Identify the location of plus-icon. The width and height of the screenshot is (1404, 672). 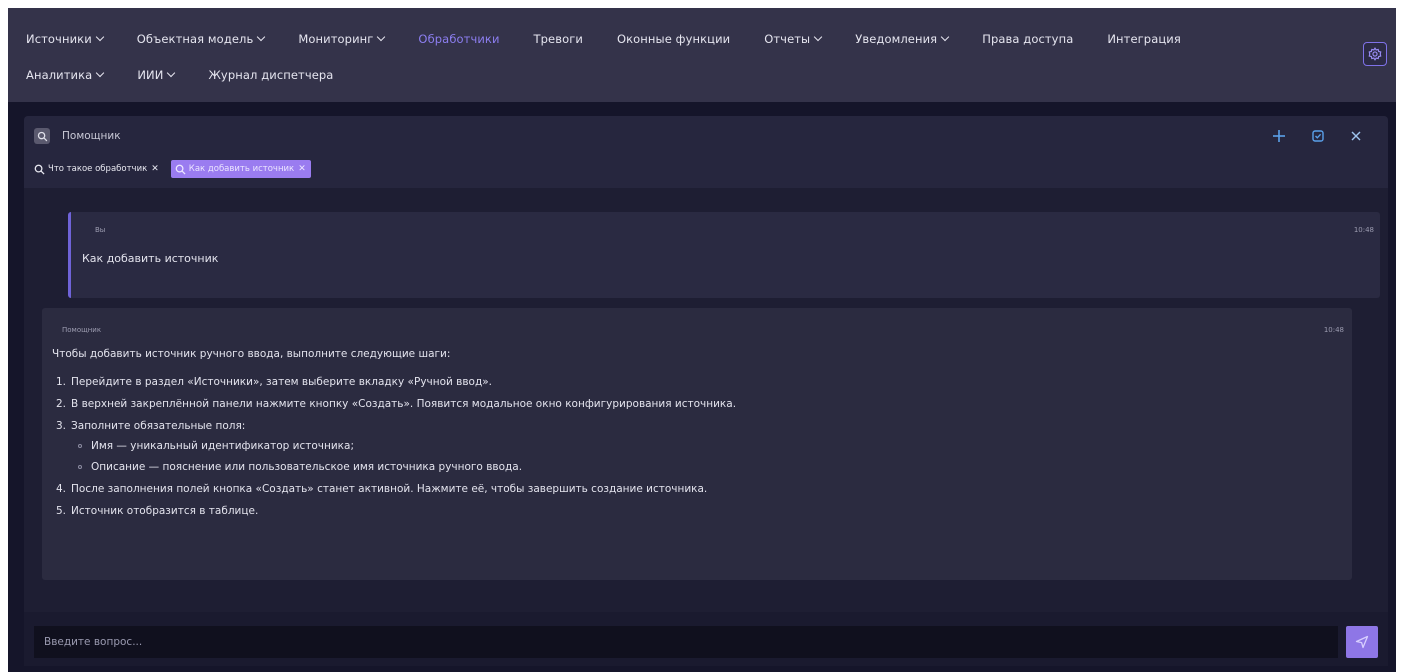
(1279, 136).